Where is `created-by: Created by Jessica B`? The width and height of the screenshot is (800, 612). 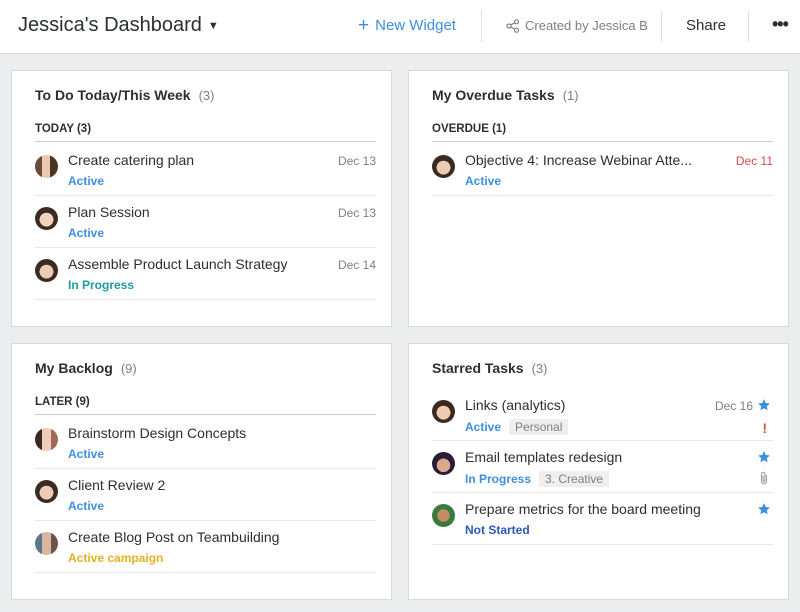
created-by: Created by Jessica B is located at coordinates (577, 25).